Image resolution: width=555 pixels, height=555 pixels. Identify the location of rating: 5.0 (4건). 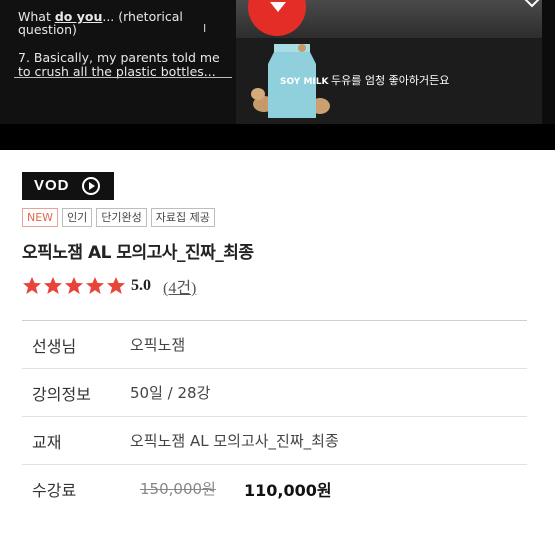
(109, 286).